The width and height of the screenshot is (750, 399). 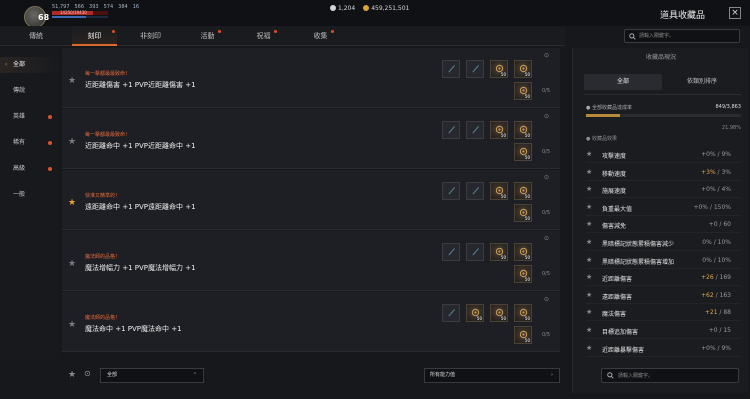 I want to click on effect-row: ★ 攻擊速度 +0% / 9%, so click(x=663, y=154).